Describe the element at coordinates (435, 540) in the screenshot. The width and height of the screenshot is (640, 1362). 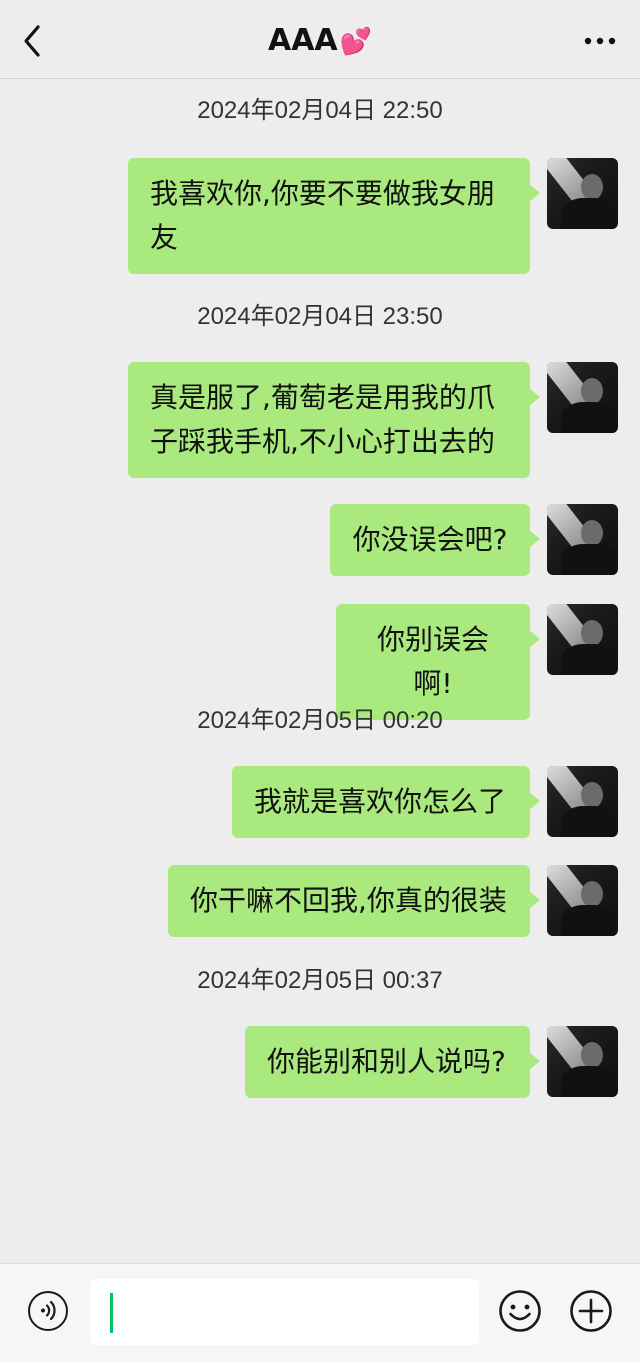
I see `message-bubble: 你没误会吧?` at that location.